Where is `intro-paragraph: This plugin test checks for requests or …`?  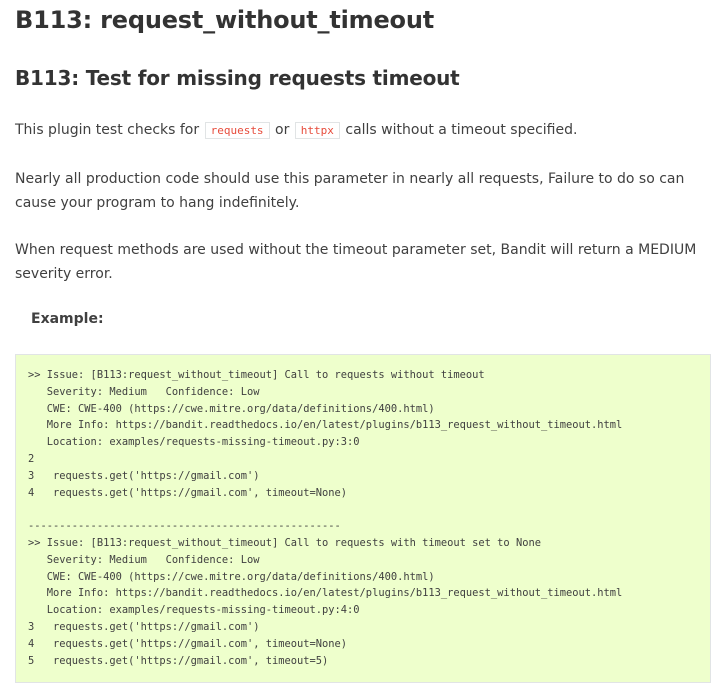 intro-paragraph: This plugin test checks for requests or … is located at coordinates (365, 130).